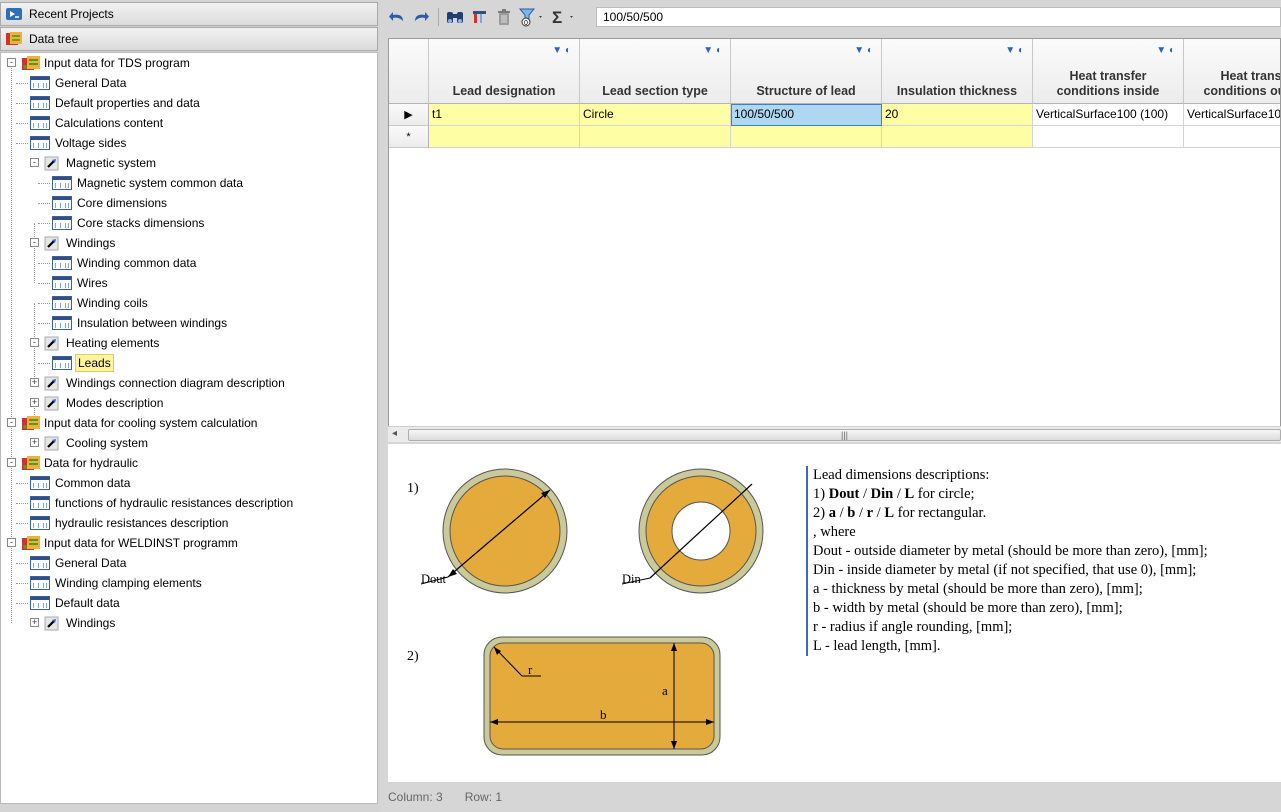 The width and height of the screenshot is (1281, 812). What do you see at coordinates (175, 383) in the screenshot?
I see `tree-node-label: Windings connection diagram description` at bounding box center [175, 383].